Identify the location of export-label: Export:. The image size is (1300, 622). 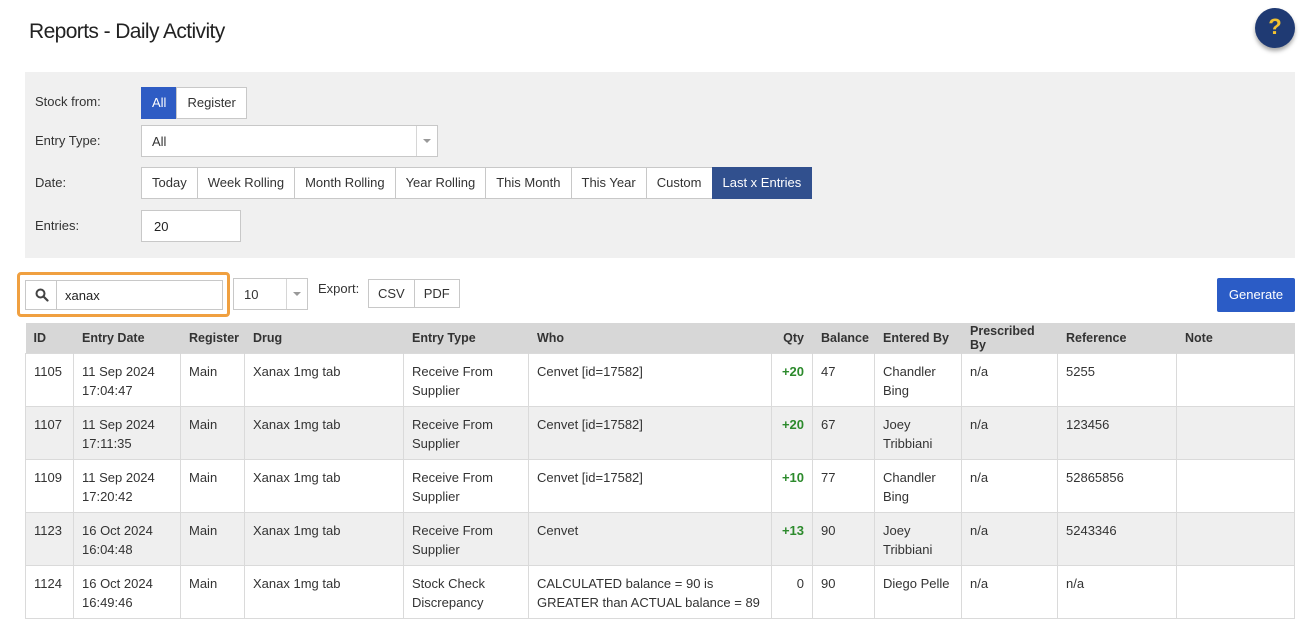
(339, 288).